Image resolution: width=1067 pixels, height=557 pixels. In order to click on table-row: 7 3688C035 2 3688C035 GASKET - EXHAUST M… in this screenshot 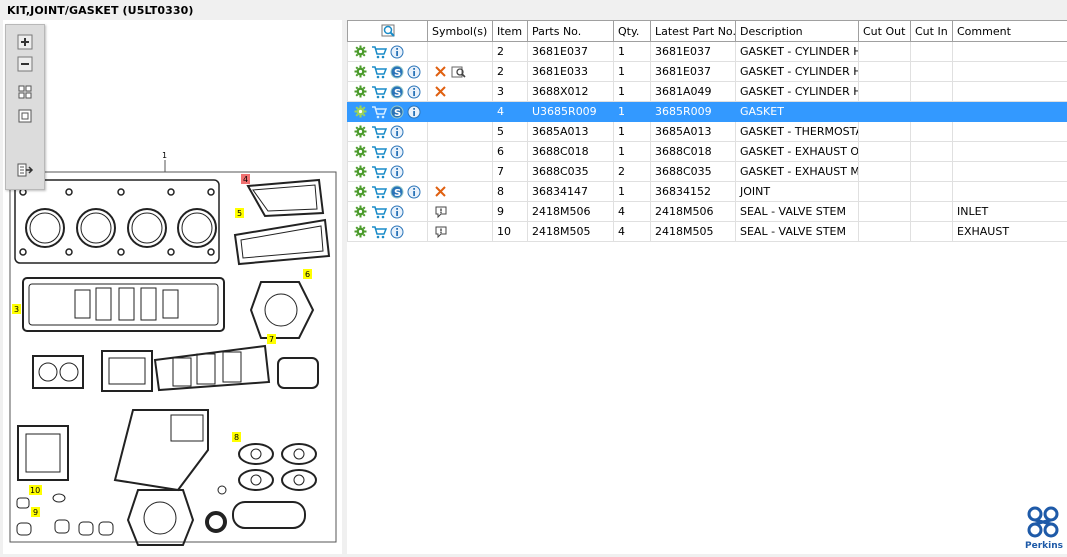, I will do `click(707, 172)`.